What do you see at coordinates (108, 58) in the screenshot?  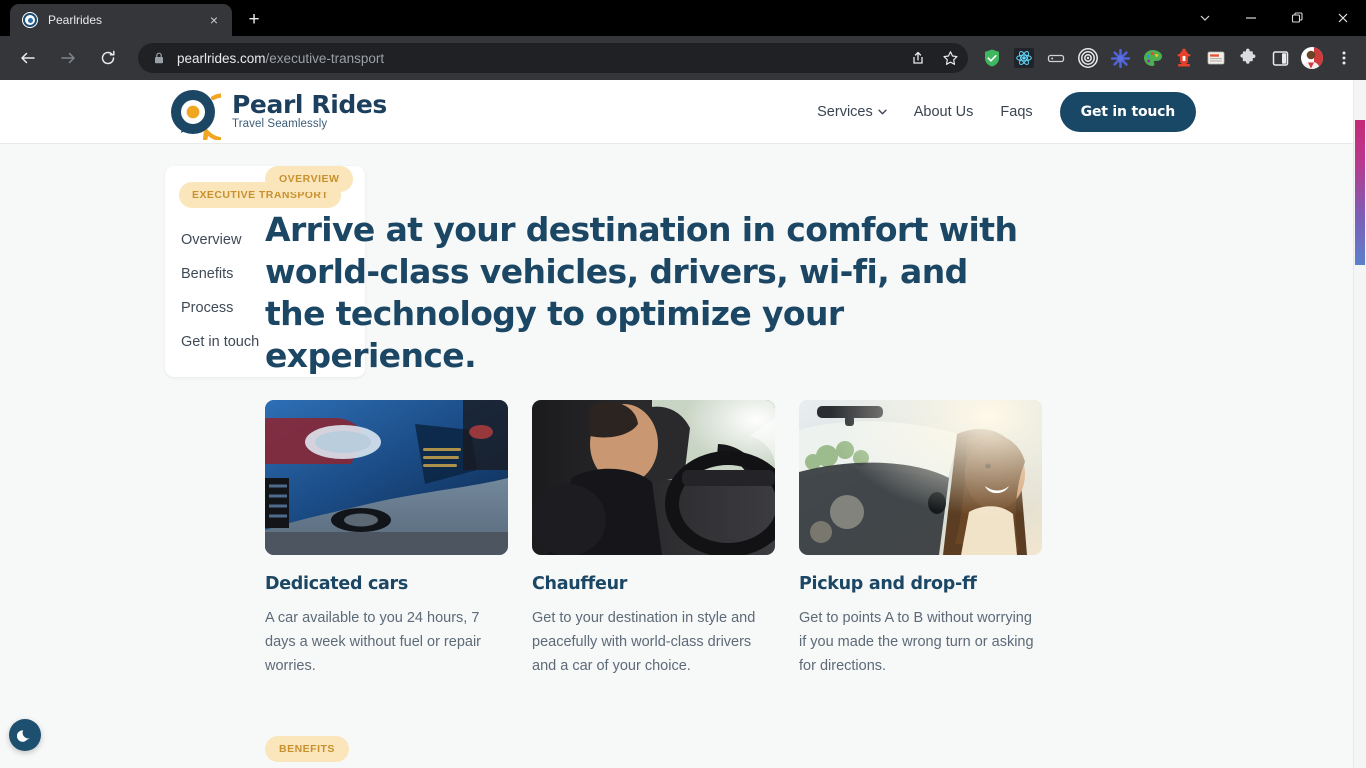 I see `reload-icon` at bounding box center [108, 58].